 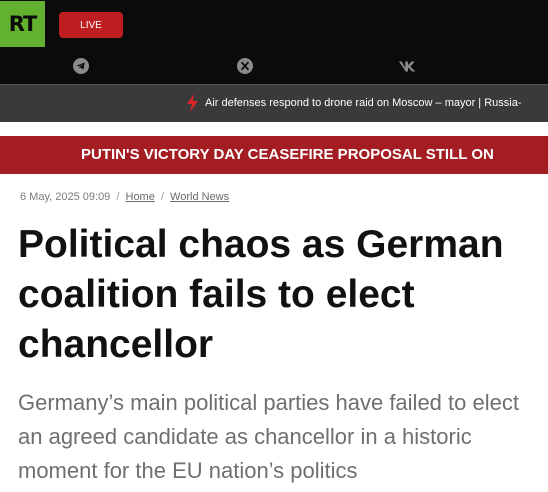 I want to click on lightning-icon, so click(x=192, y=103).